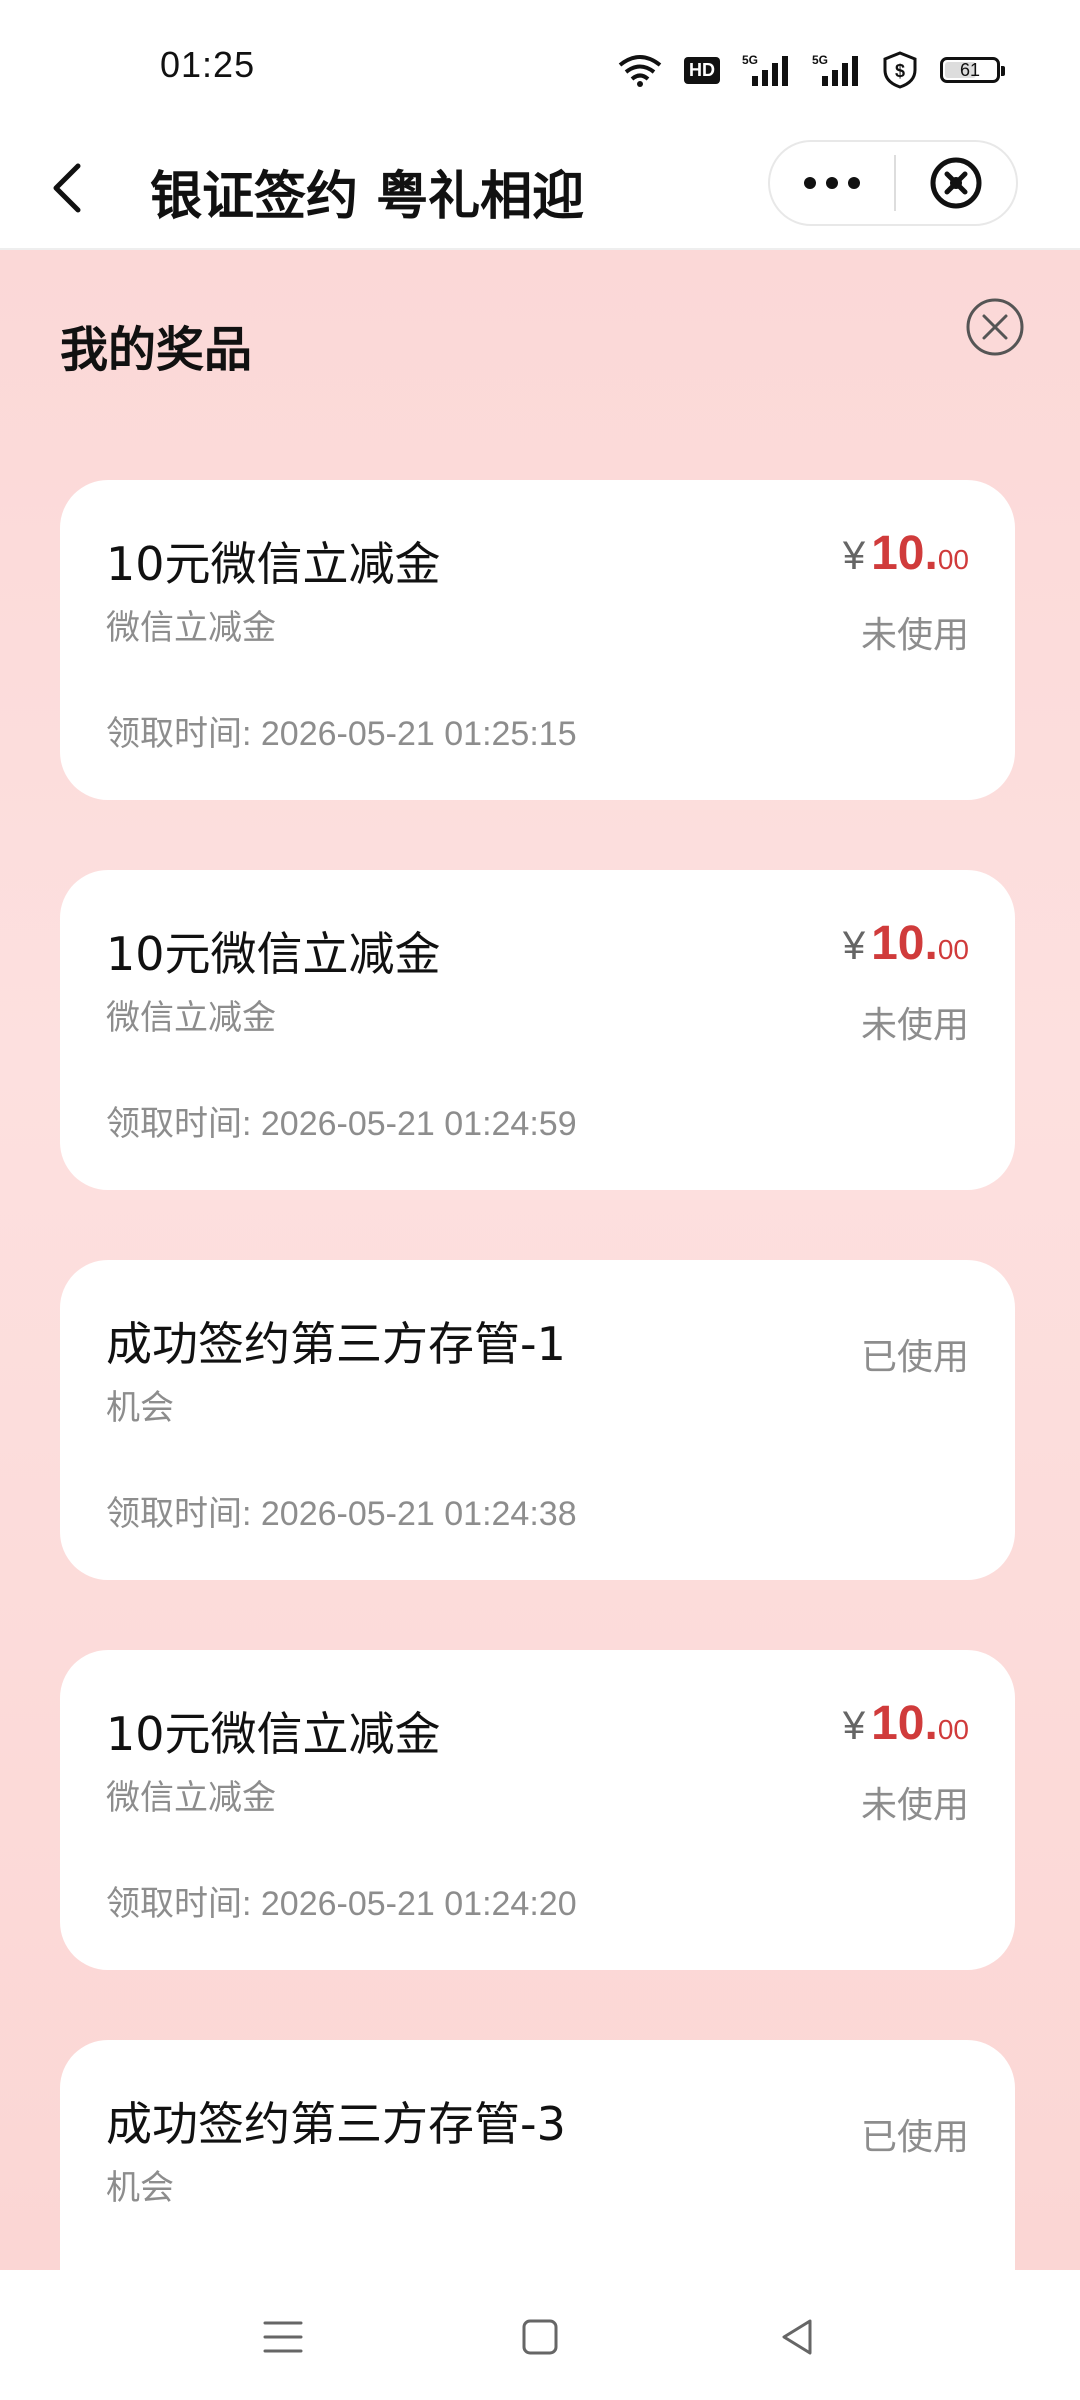 The width and height of the screenshot is (1080, 2400). I want to click on panel-close-button, so click(995, 327).